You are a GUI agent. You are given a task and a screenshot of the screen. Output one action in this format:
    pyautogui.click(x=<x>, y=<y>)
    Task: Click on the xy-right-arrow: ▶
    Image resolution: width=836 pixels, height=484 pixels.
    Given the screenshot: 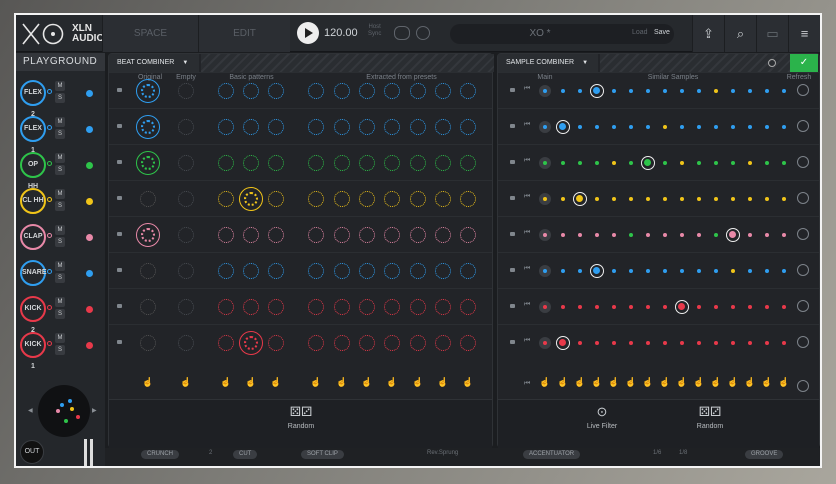 What is the action you would take?
    pyautogui.click(x=94, y=410)
    